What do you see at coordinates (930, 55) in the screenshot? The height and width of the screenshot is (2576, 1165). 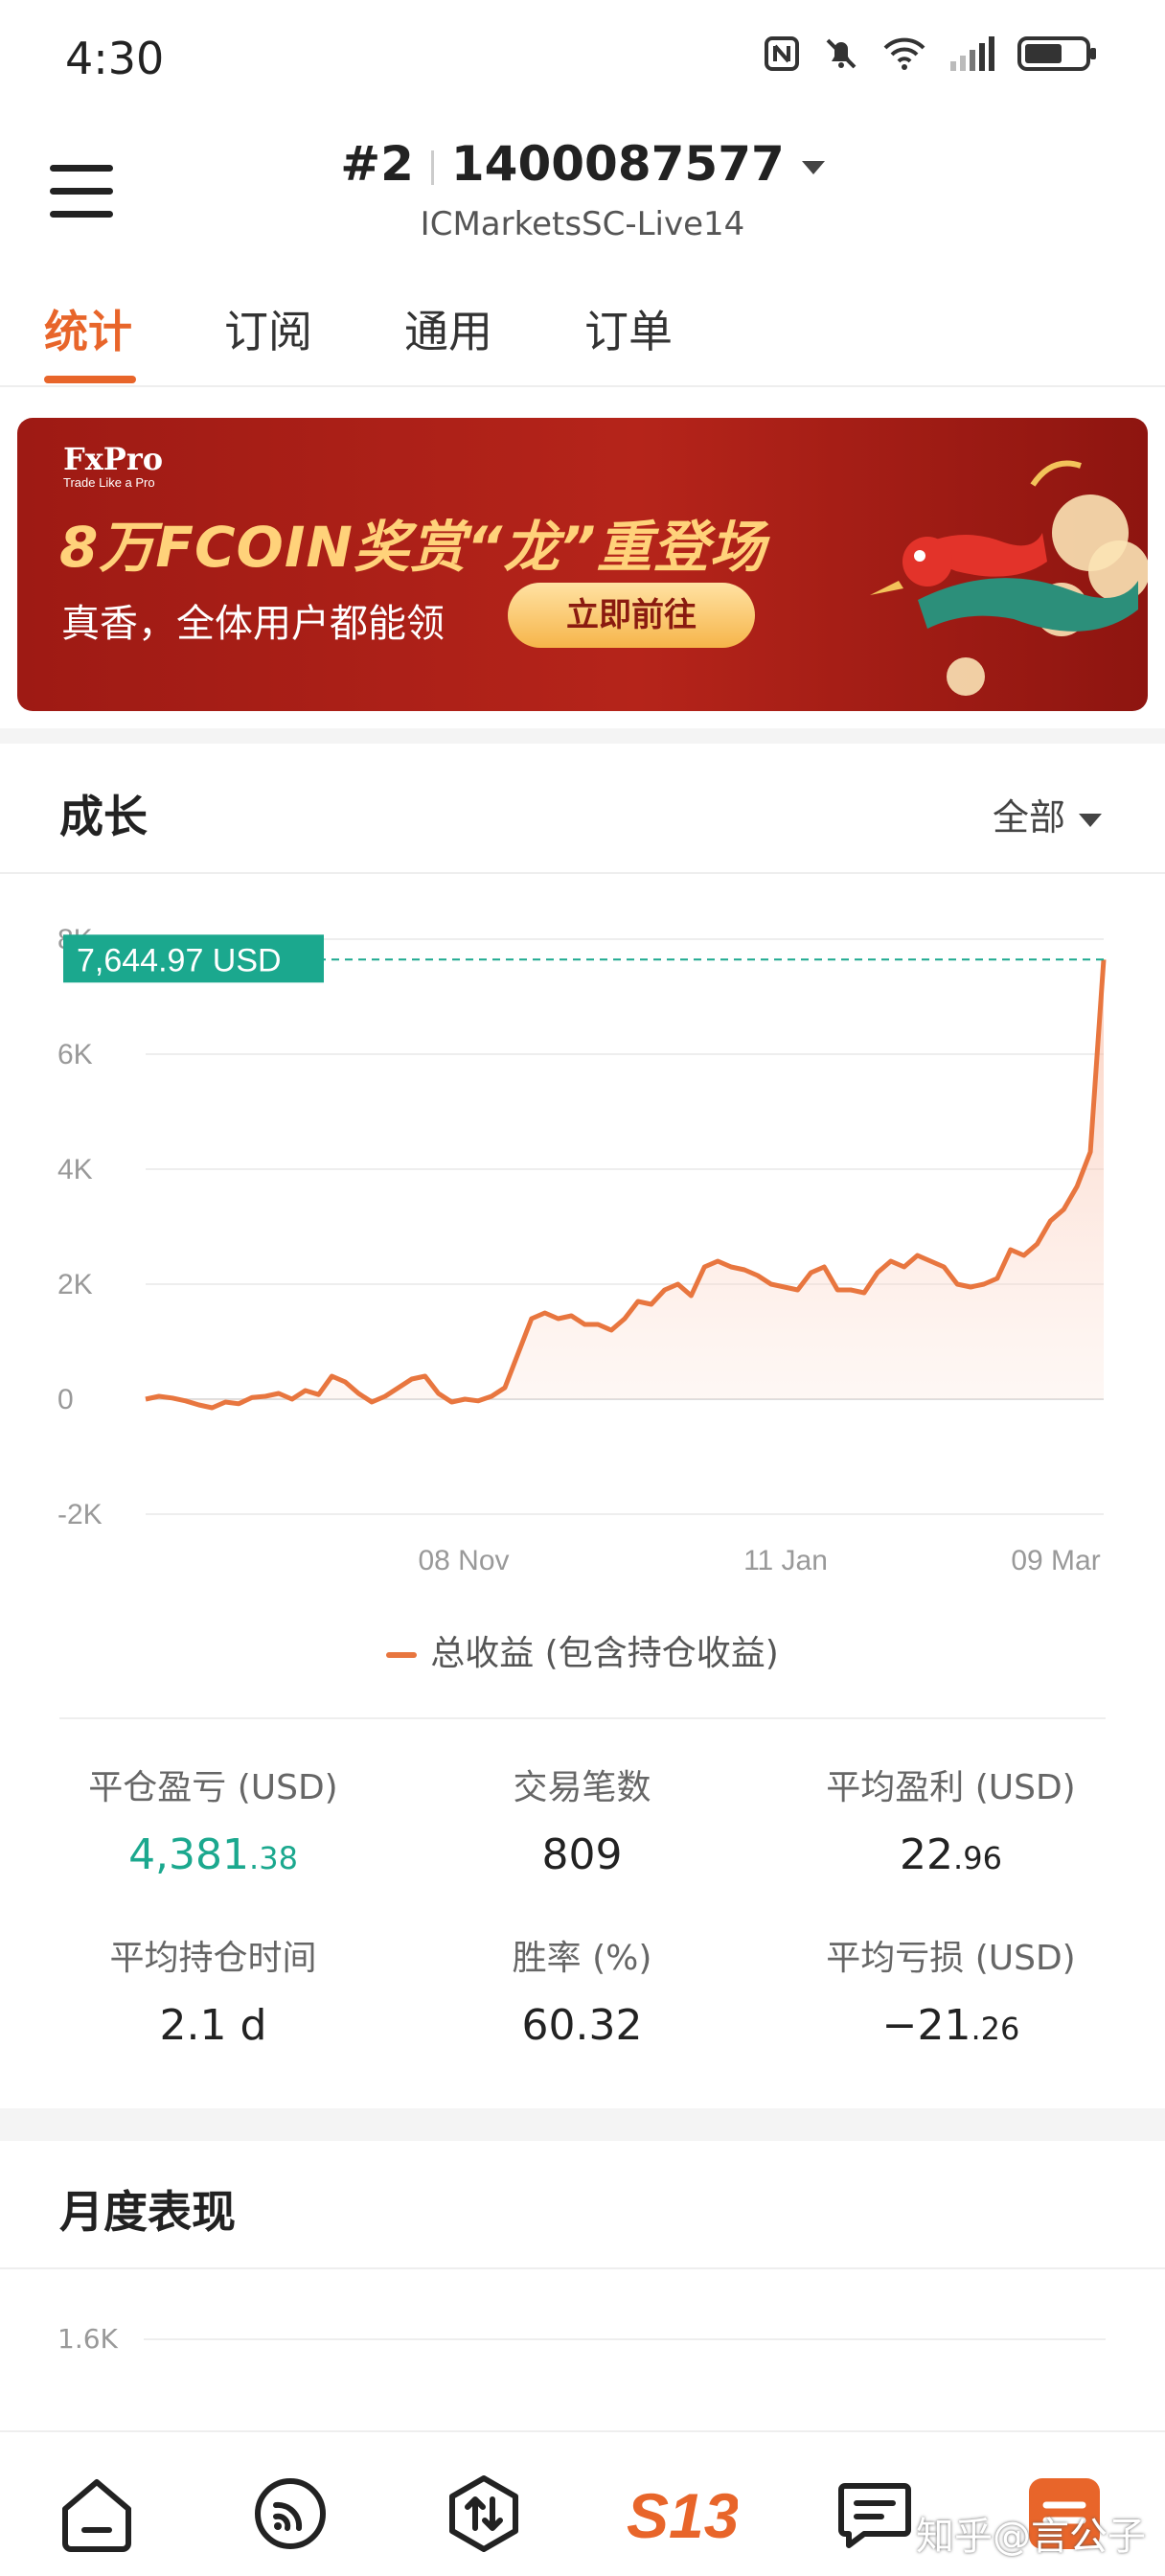 I see `status-icons` at bounding box center [930, 55].